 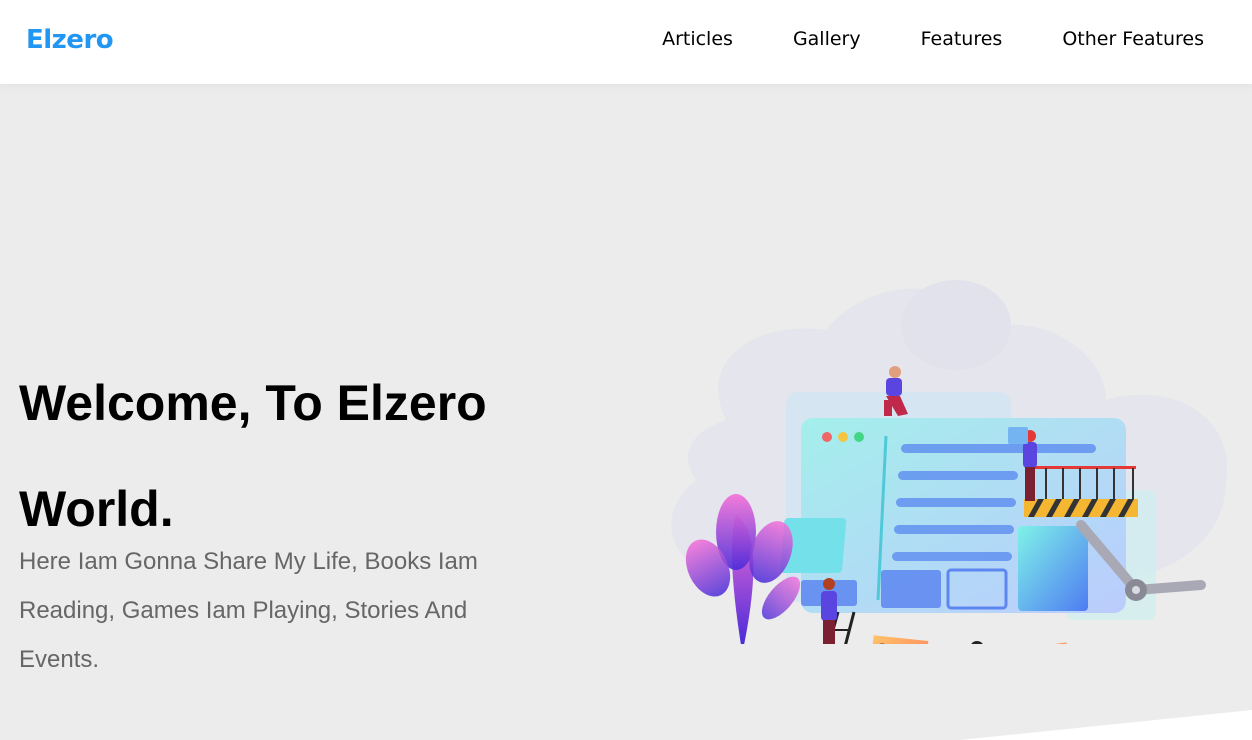 I want to click on nav-link-other-features: Other Features, so click(x=1142, y=42).